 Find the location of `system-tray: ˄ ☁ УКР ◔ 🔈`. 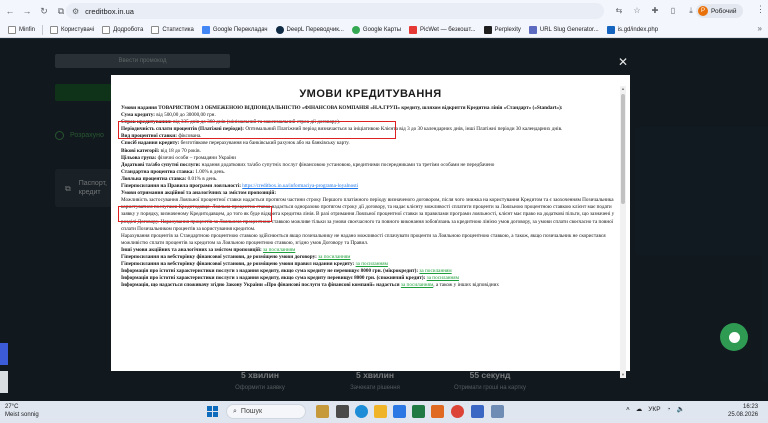

system-tray: ˄ ☁ УКР ◔ 🔈 is located at coordinates (655, 409).